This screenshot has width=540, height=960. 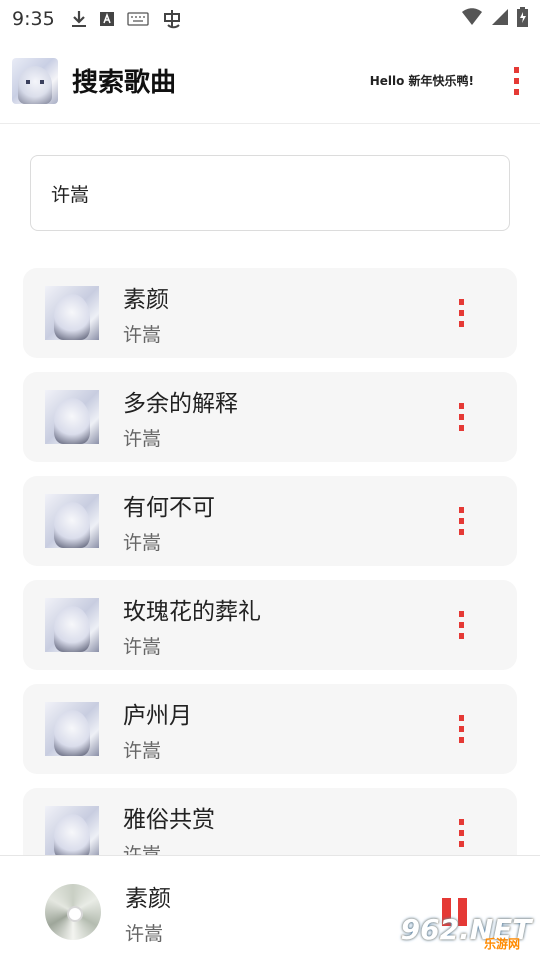 What do you see at coordinates (270, 521) in the screenshot?
I see `song-item: 有何不可 许嵩` at bounding box center [270, 521].